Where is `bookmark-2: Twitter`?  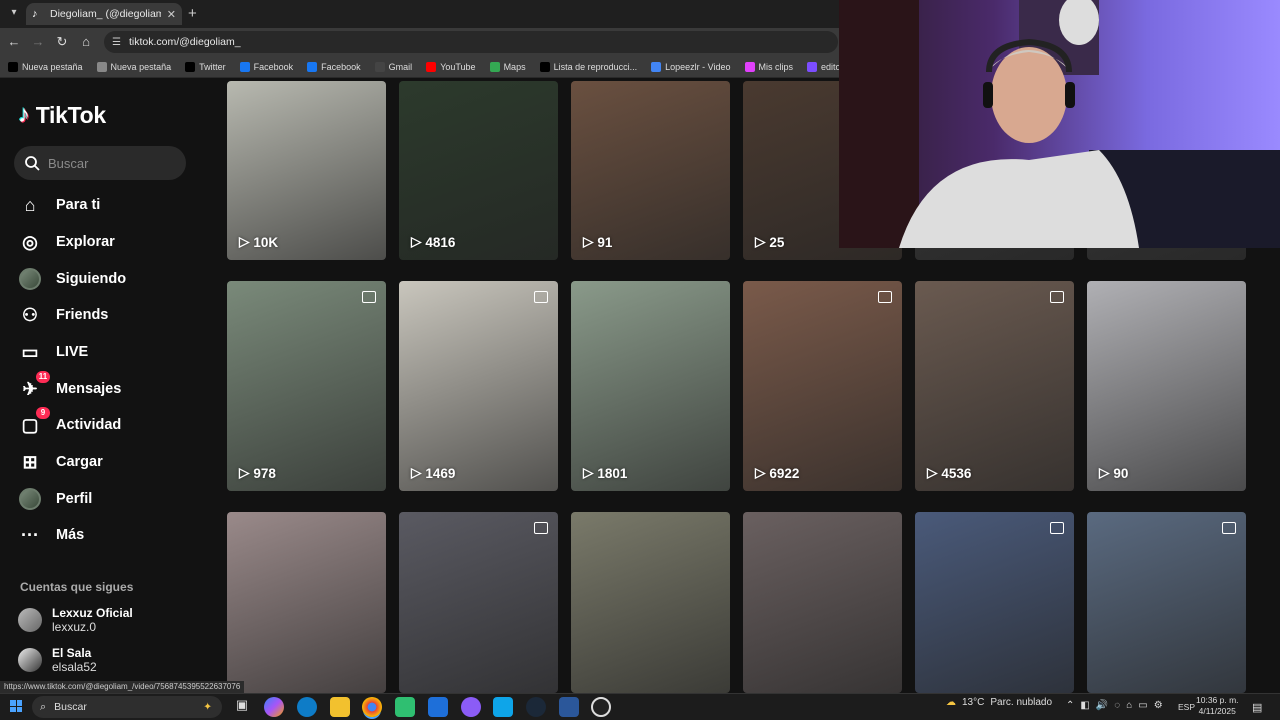 bookmark-2: Twitter is located at coordinates (205, 66).